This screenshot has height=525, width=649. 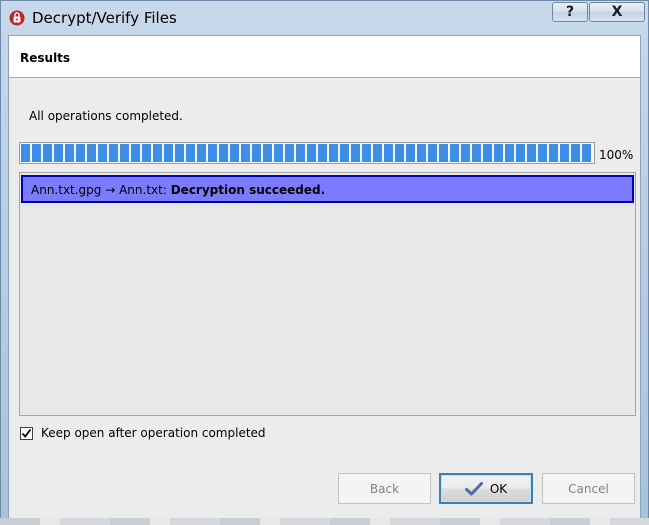 What do you see at coordinates (99, 190) in the screenshot?
I see `result-files: Ann.txt.gpg → Ann.txt:` at bounding box center [99, 190].